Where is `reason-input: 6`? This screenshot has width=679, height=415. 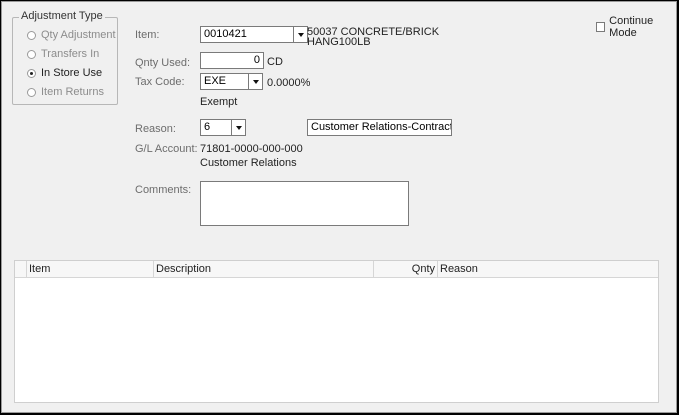
reason-input: 6 is located at coordinates (216, 127).